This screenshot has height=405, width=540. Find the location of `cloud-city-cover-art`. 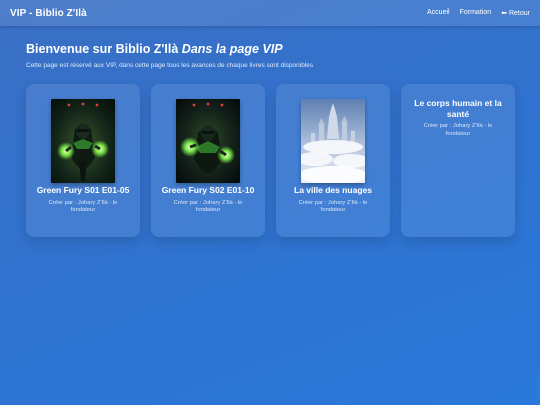

cloud-city-cover-art is located at coordinates (333, 141).